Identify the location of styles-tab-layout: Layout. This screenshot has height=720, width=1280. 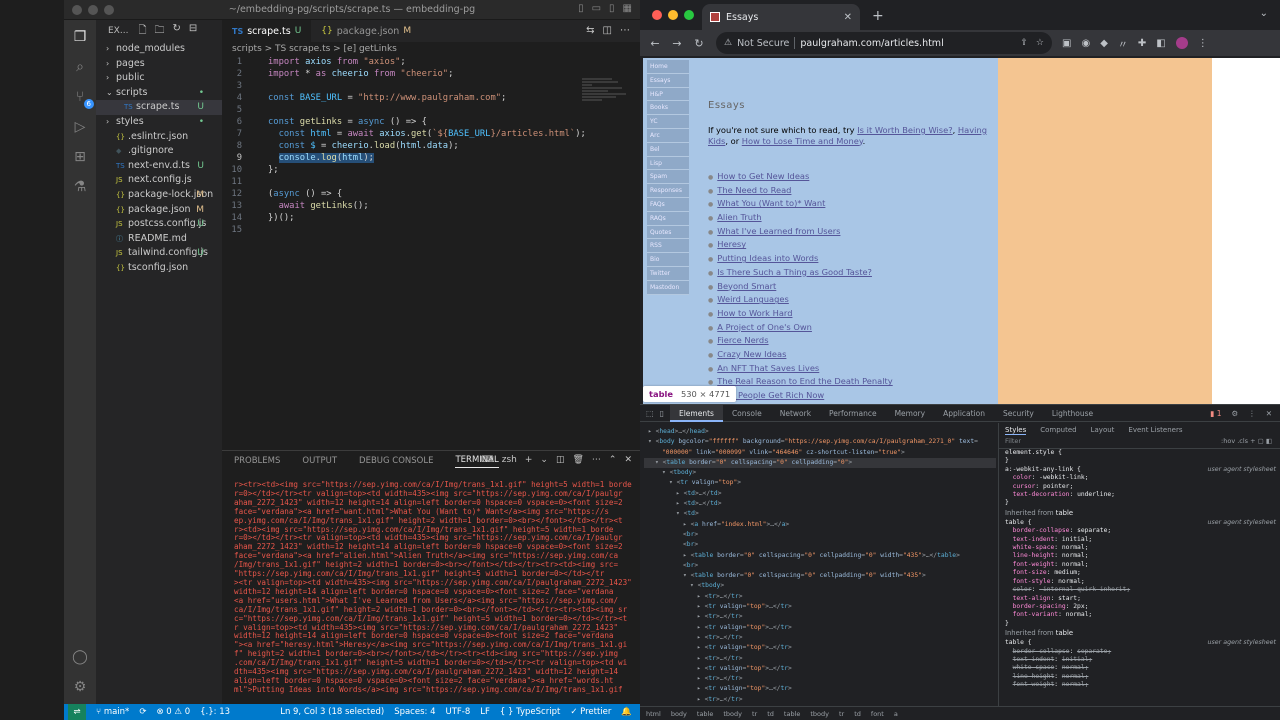
(1103, 430).